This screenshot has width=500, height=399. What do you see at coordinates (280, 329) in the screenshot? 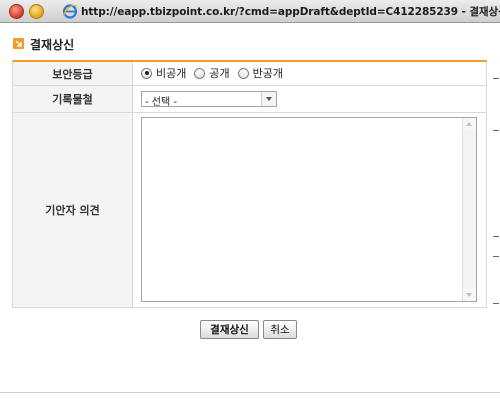
I see `cancel-button: 취소` at bounding box center [280, 329].